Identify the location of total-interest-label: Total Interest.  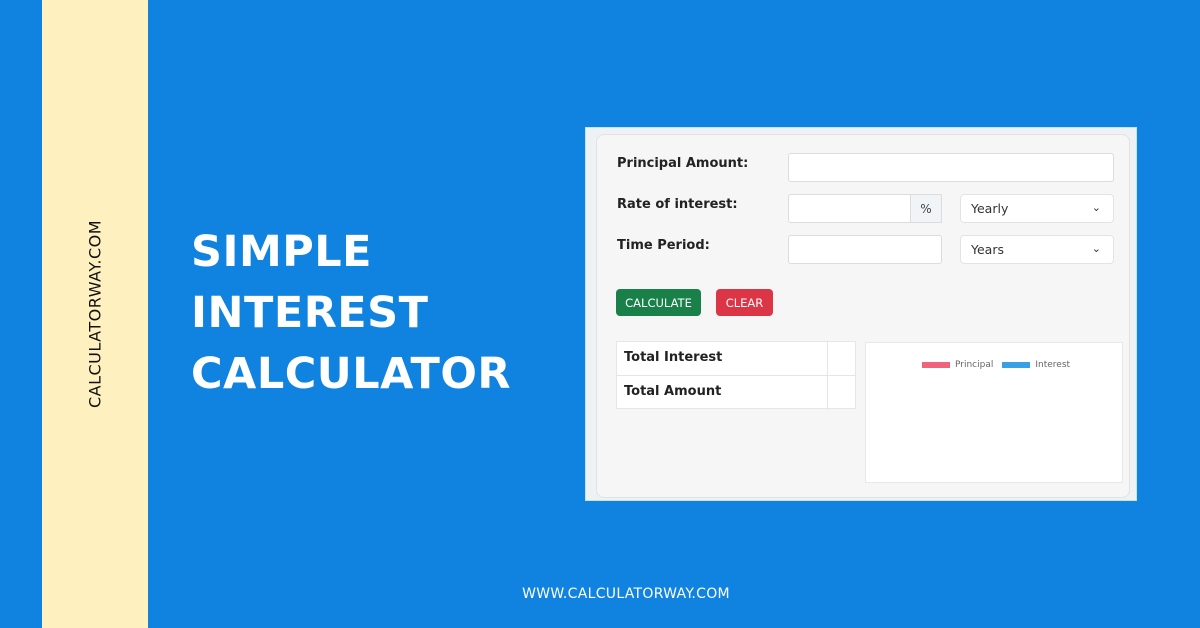
(673, 357).